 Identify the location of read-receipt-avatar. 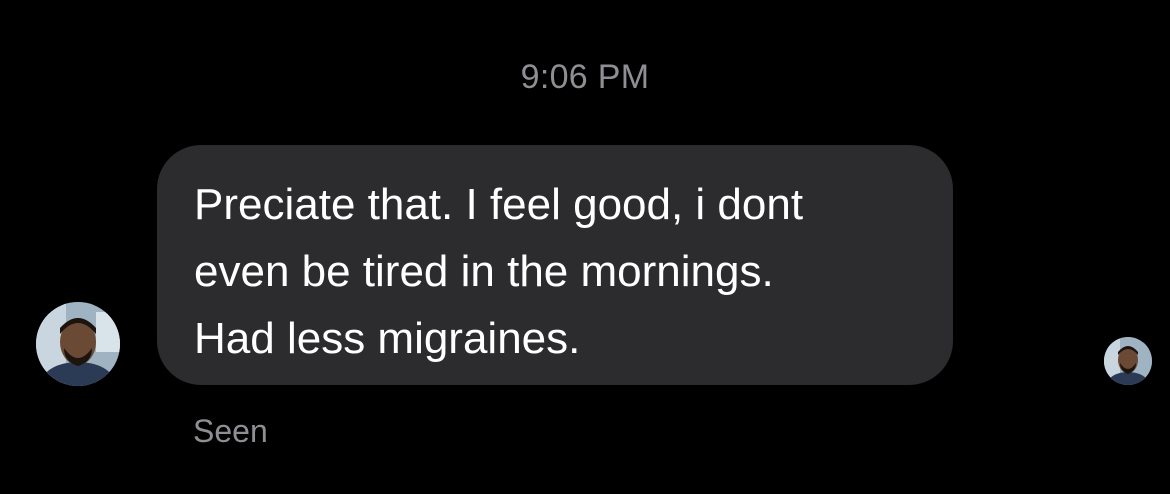
(1128, 361).